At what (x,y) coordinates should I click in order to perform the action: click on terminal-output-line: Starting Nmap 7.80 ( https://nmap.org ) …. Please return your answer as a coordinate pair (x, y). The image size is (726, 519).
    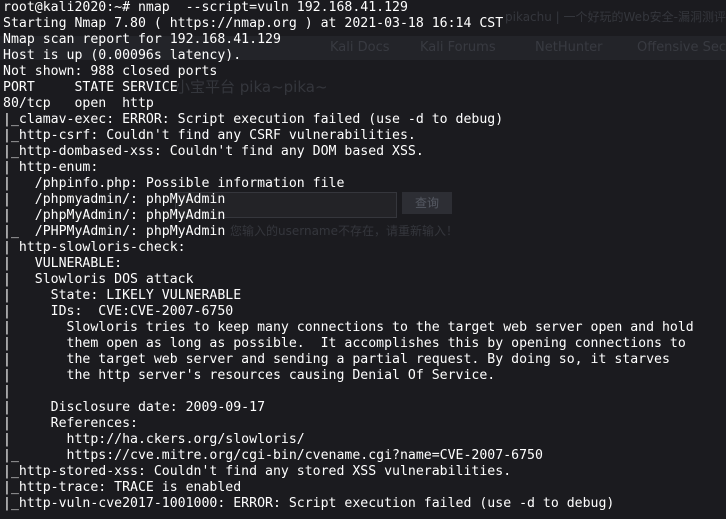
    Looking at the image, I should click on (253, 23).